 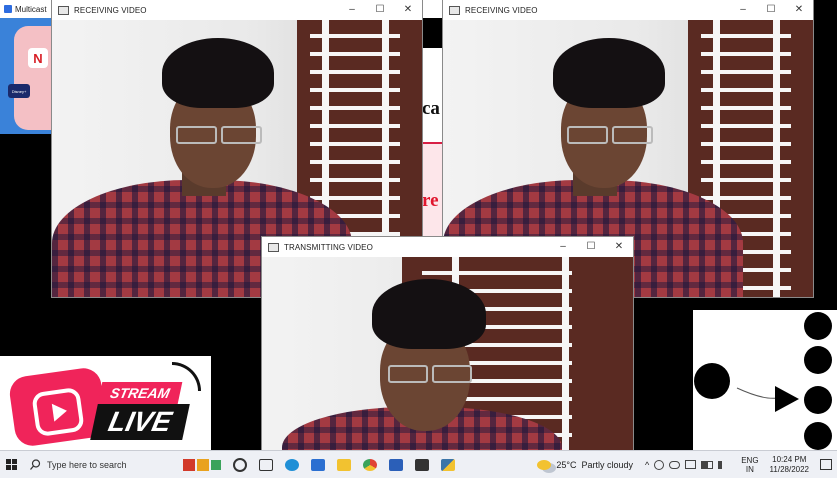 I want to click on task-view-icon, so click(x=266, y=464).